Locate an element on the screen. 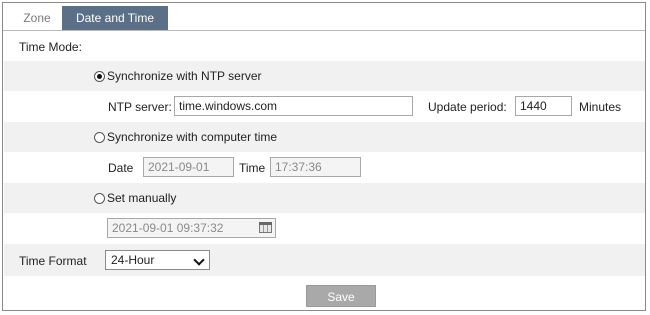 The height and width of the screenshot is (315, 650). time-input: 17:37:36 is located at coordinates (315, 167).